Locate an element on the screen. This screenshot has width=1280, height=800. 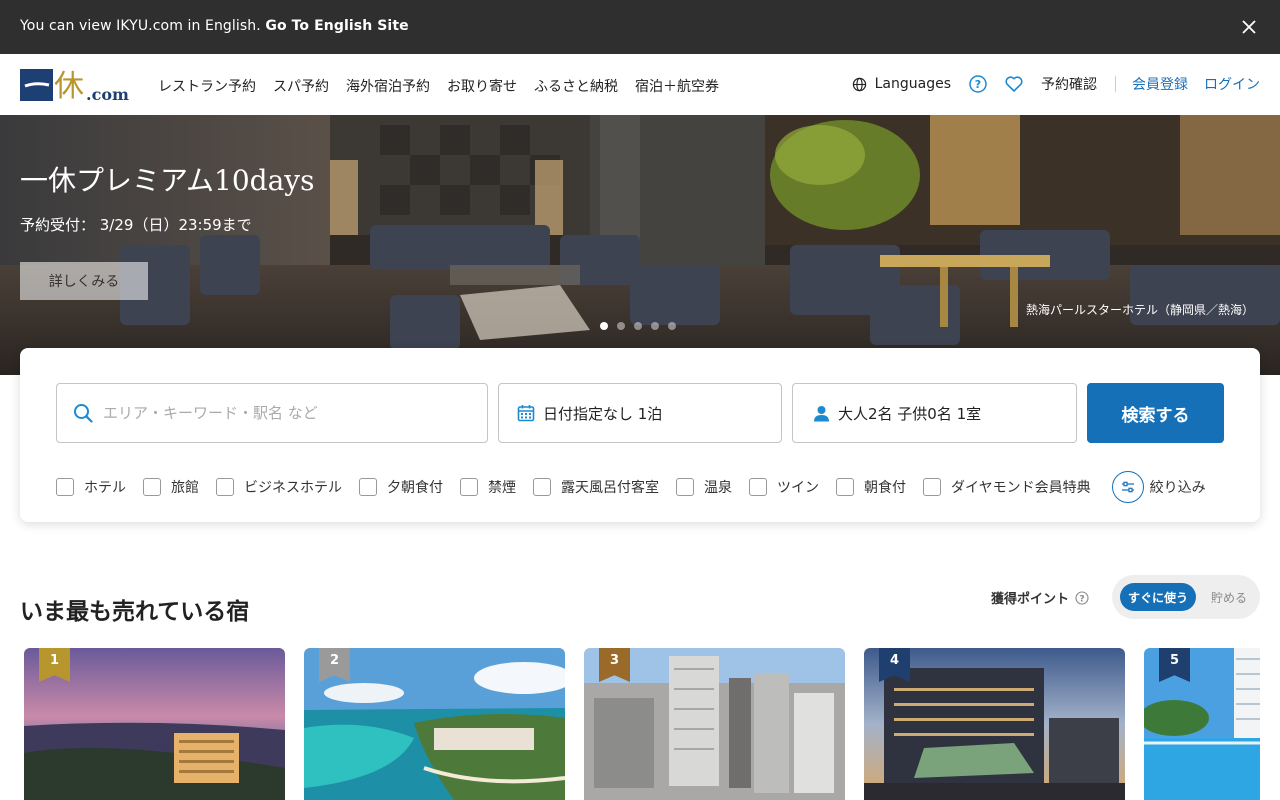
hotel-card-4: 4 is located at coordinates (994, 724).